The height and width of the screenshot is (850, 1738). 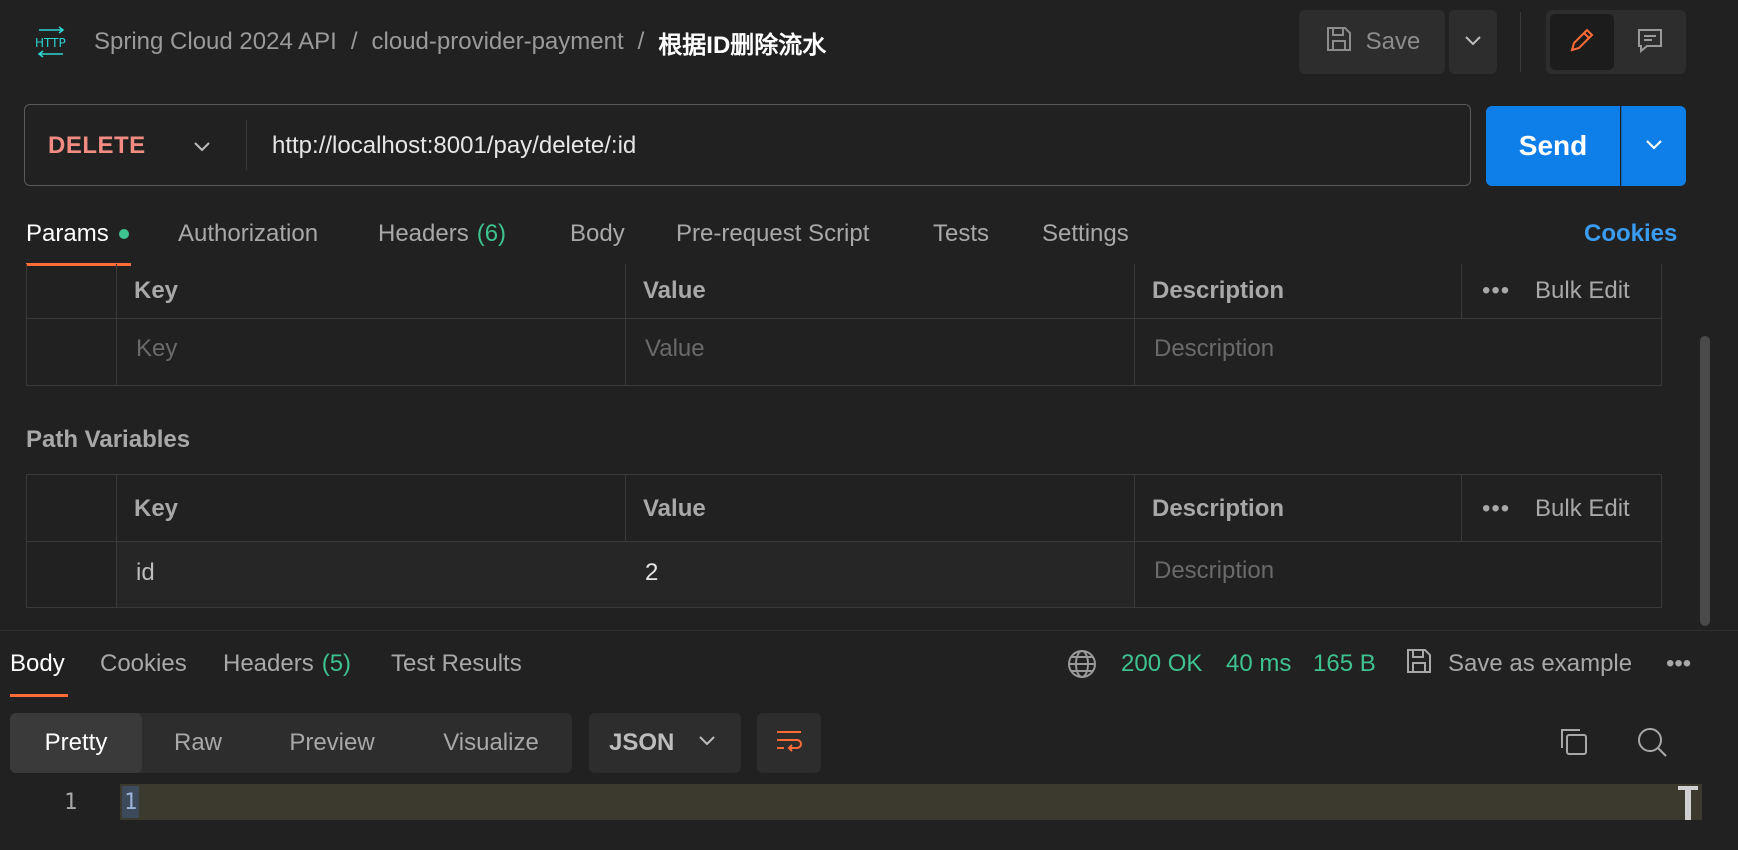 I want to click on path-variable-value: 2, so click(x=651, y=573).